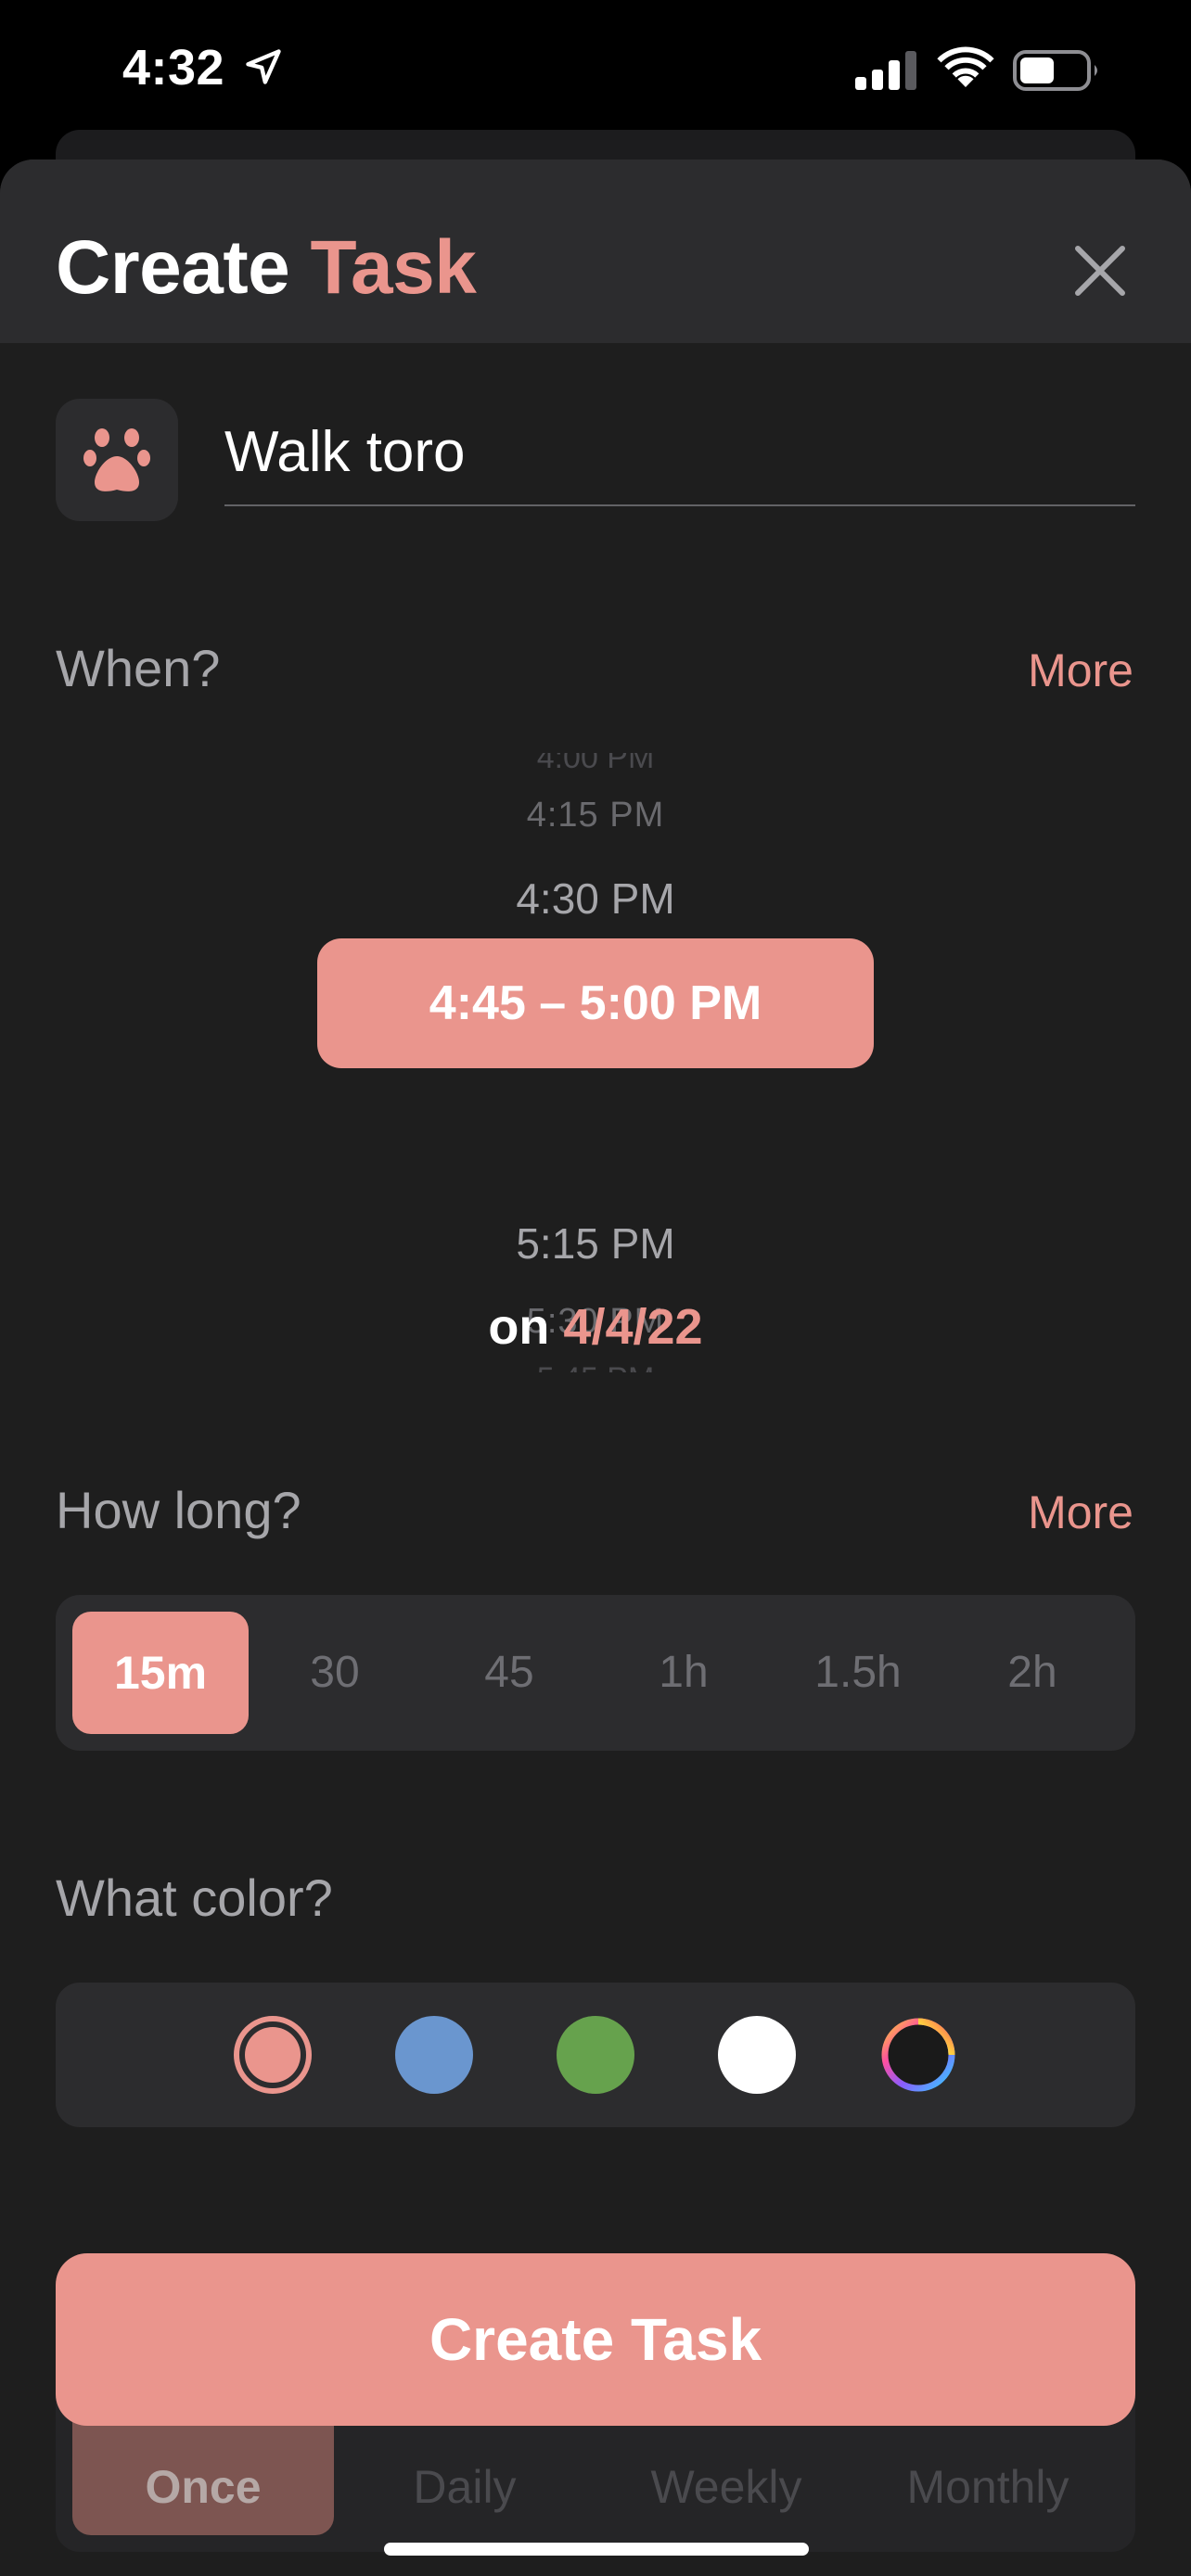  Describe the element at coordinates (509, 1673) in the screenshot. I see `duration-option-45: 45` at that location.